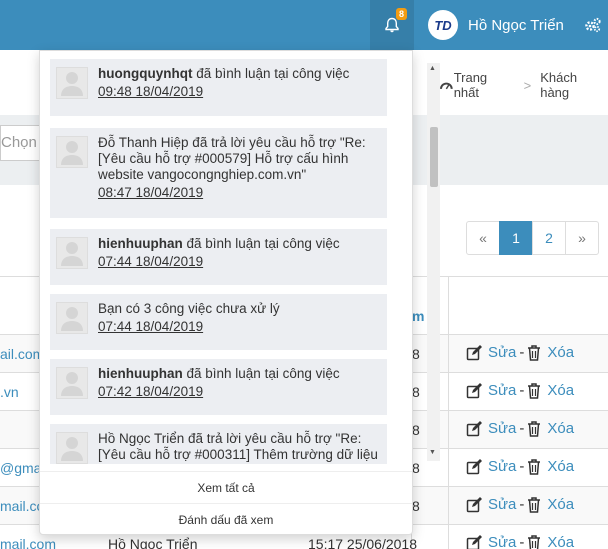  Describe the element at coordinates (226, 487) in the screenshot. I see `see-all-notifications-link: Xem tất cả` at that location.